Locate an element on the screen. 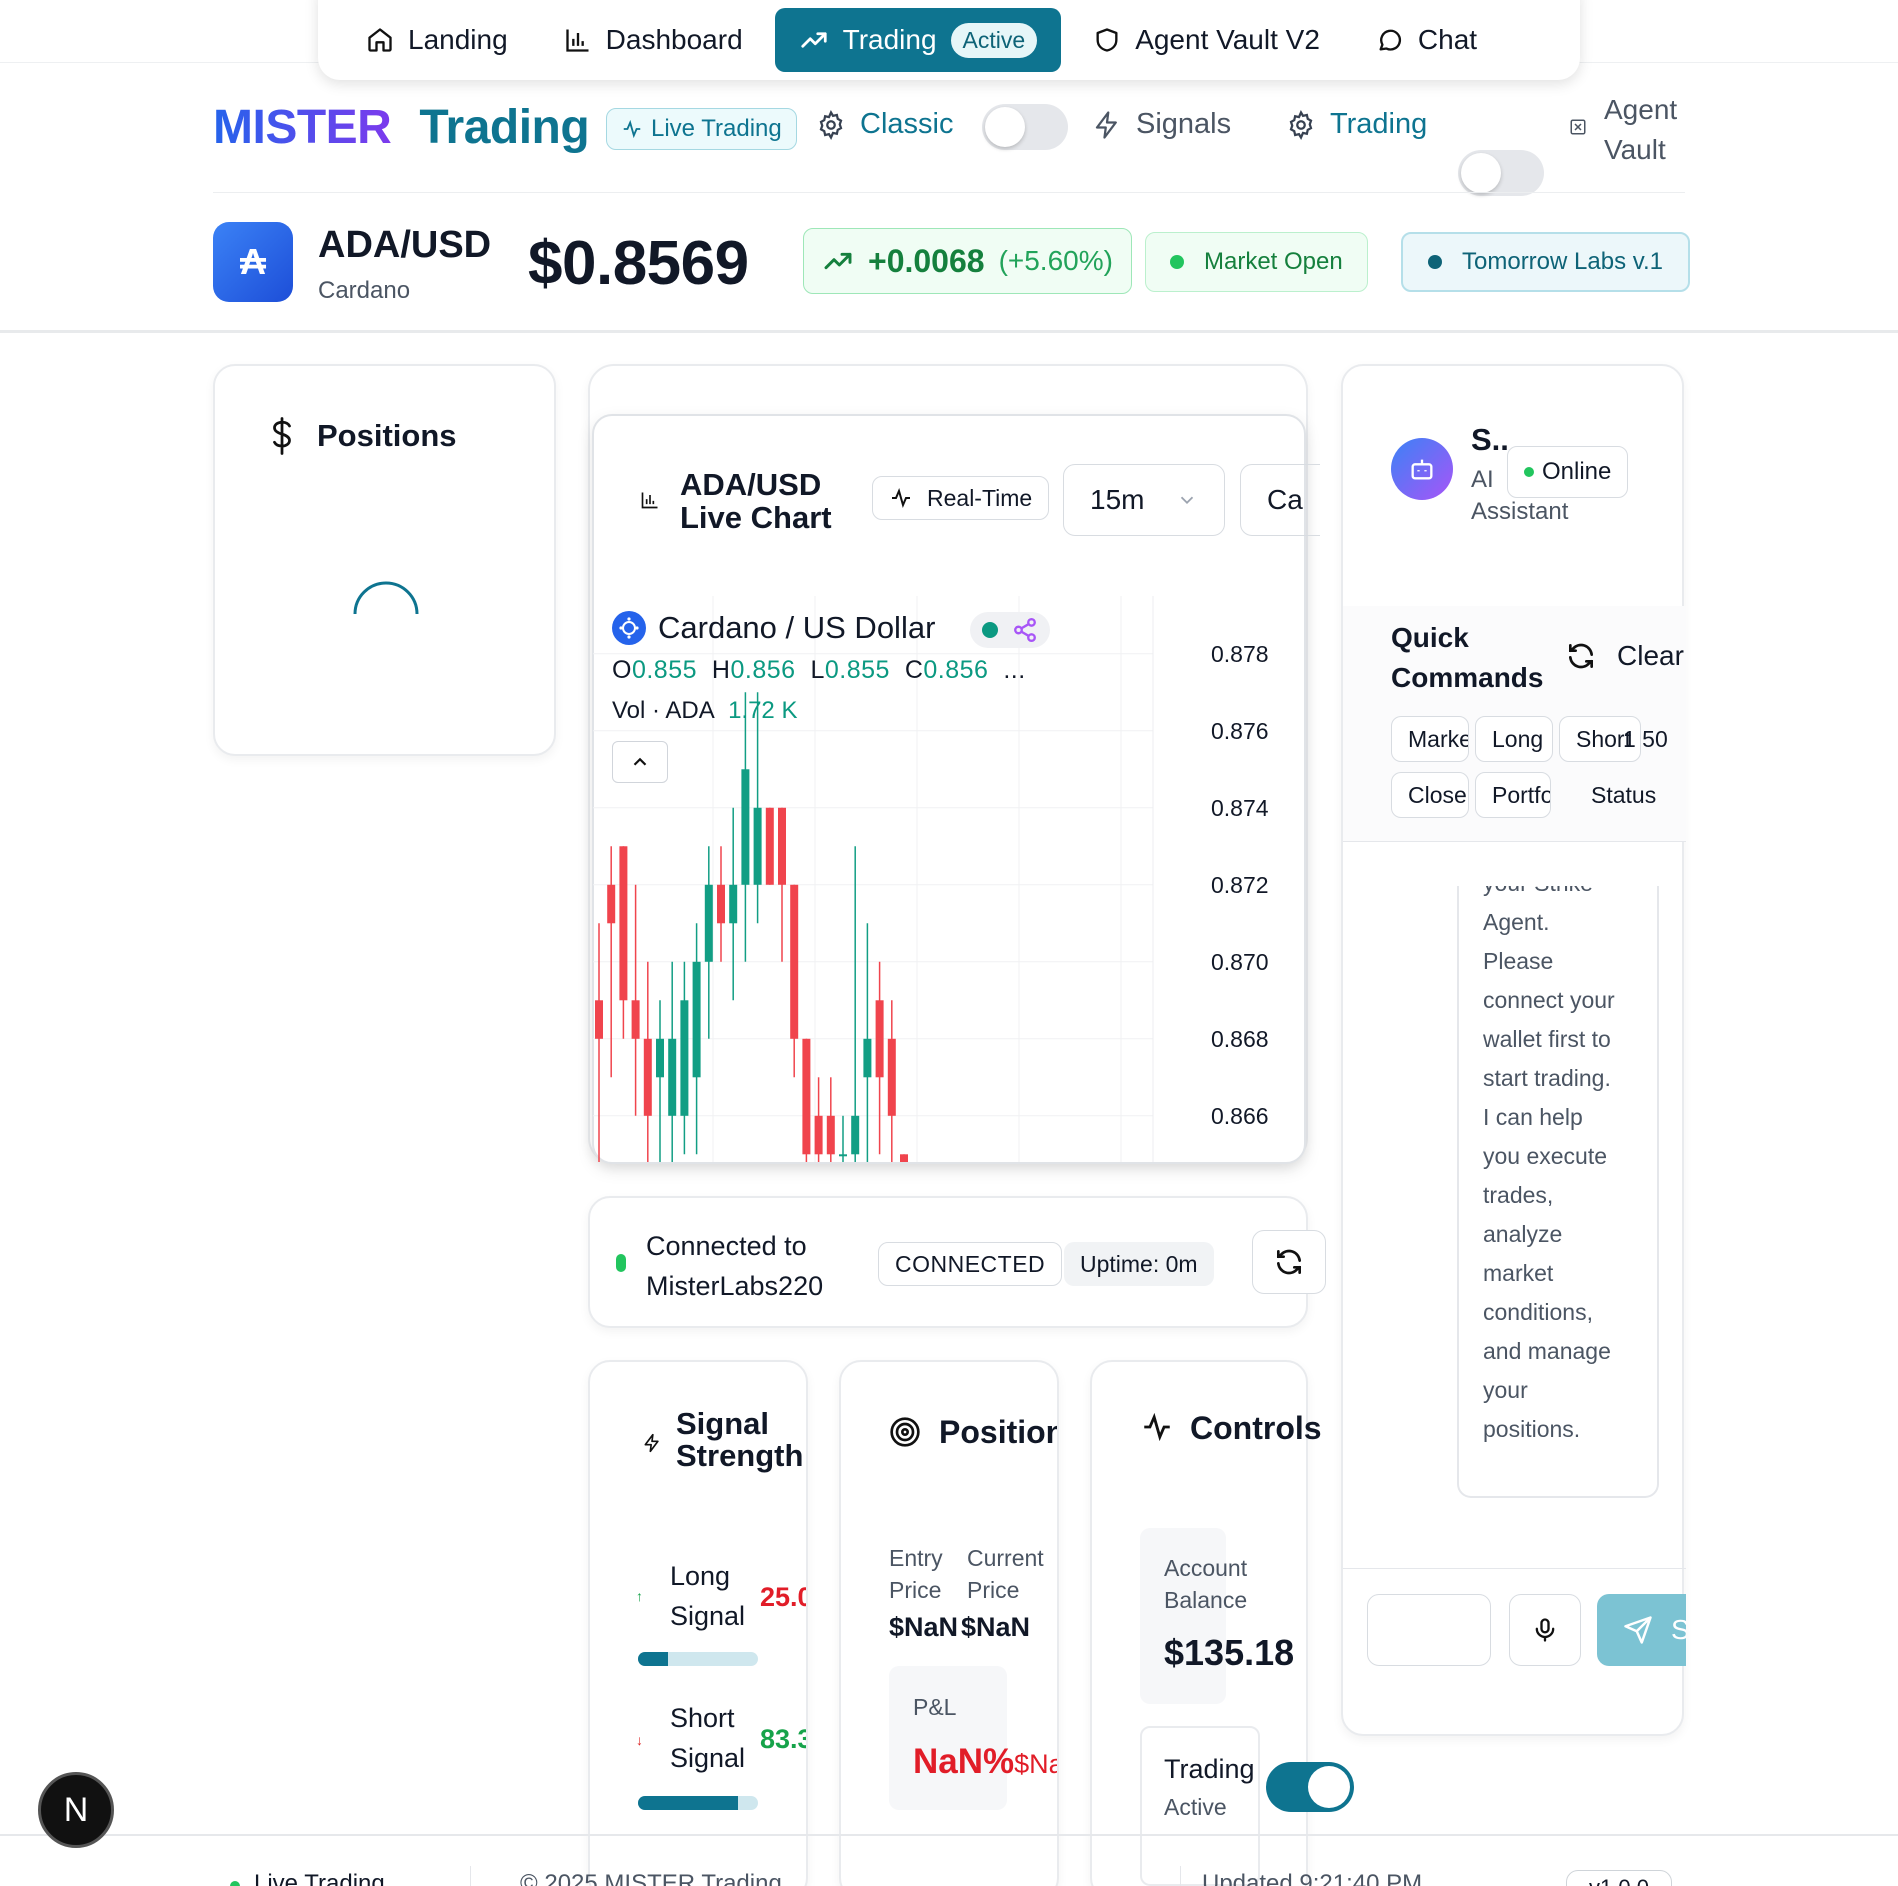 This screenshot has height=1886, width=1898. chart-status-pill is located at coordinates (1010, 630).